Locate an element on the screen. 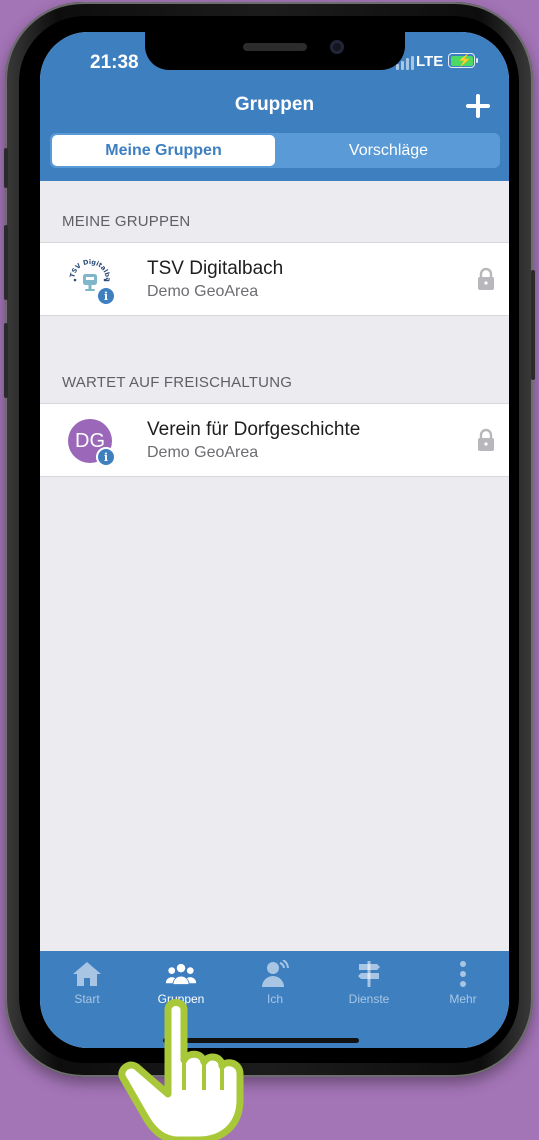 Image resolution: width=539 pixels, height=1140 pixels. tab-label: Mehr is located at coordinates (463, 999).